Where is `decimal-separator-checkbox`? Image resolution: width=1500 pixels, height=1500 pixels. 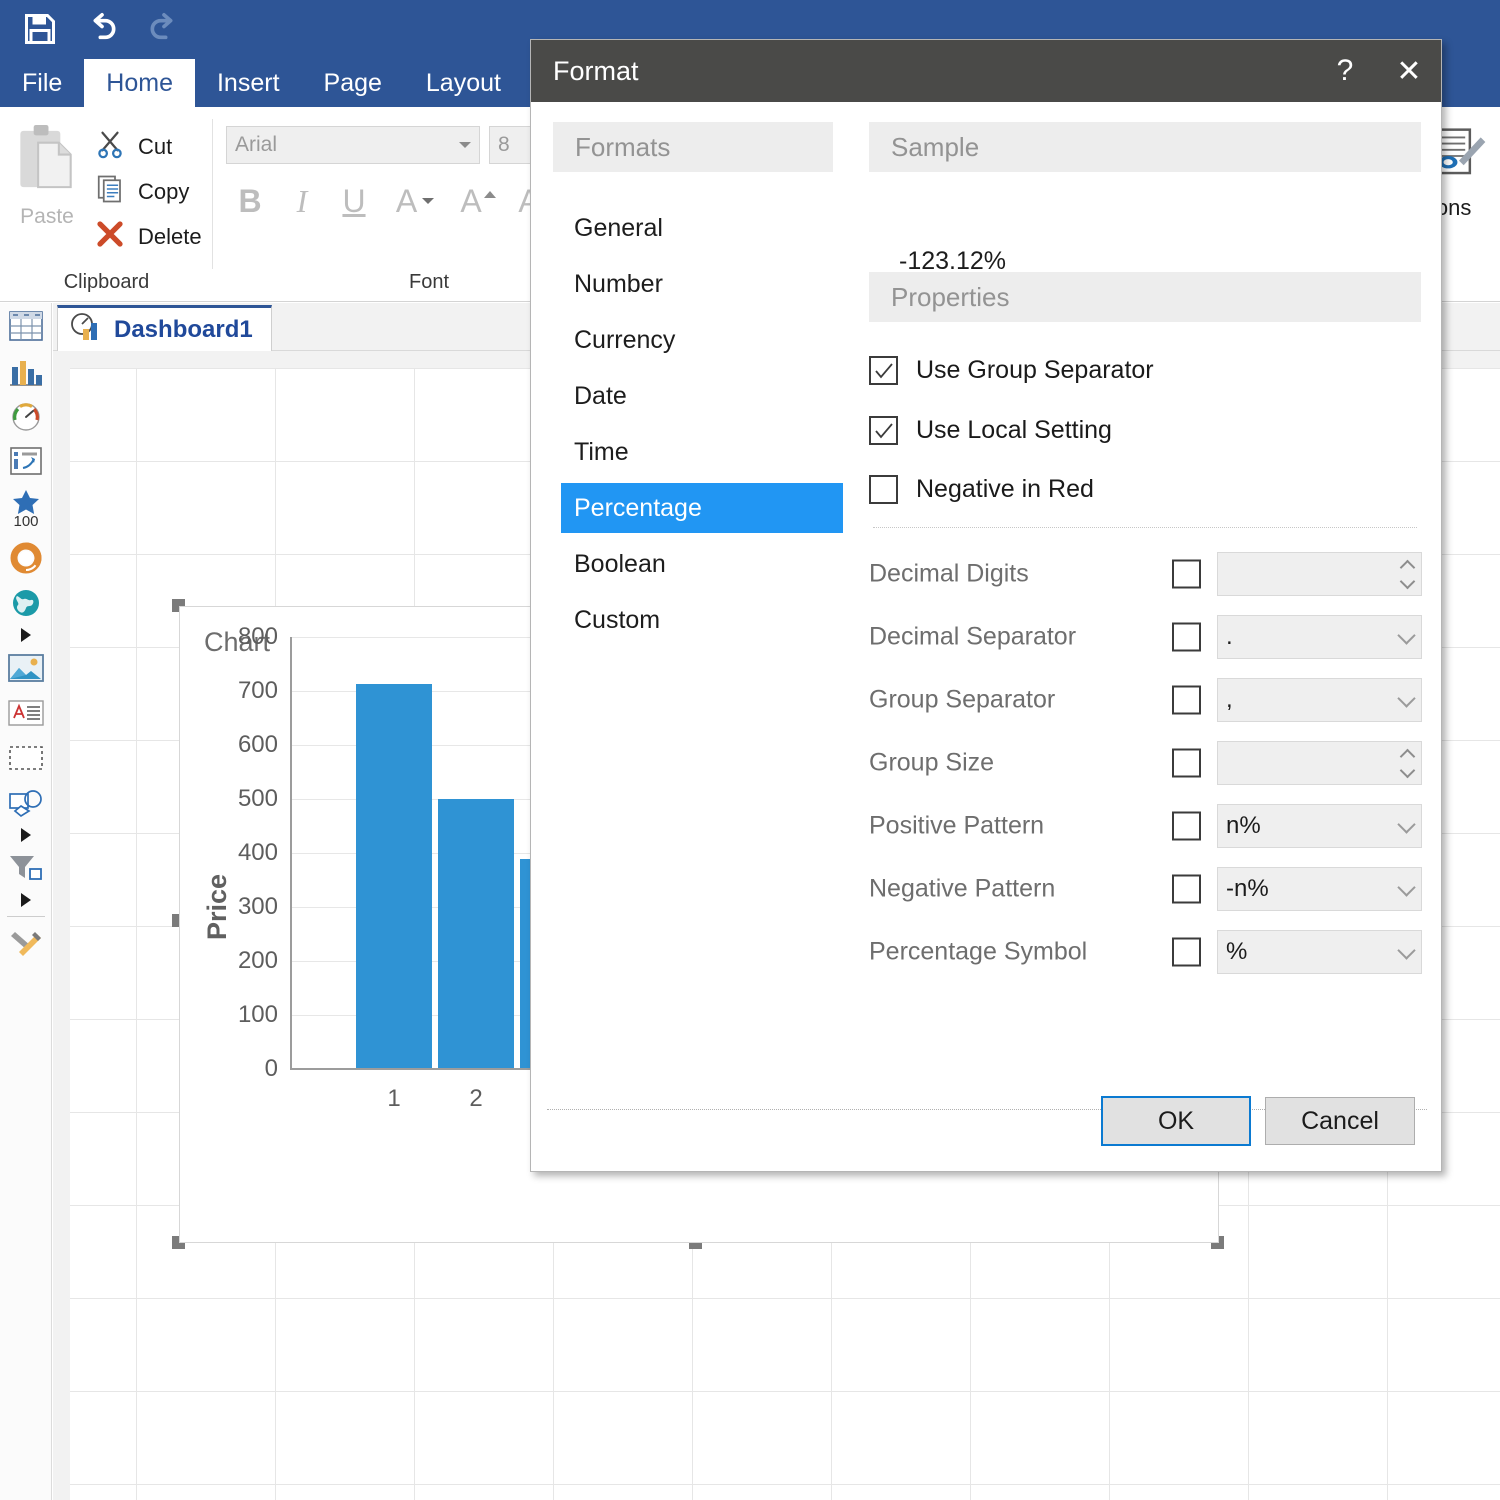 decimal-separator-checkbox is located at coordinates (1186, 637).